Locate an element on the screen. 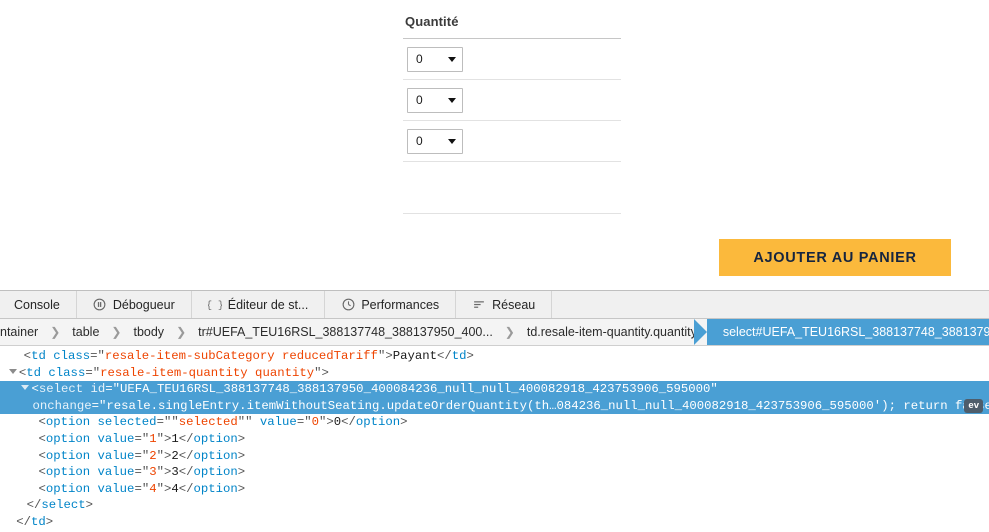 The width and height of the screenshot is (989, 532). tab-console: Console is located at coordinates (38, 304).